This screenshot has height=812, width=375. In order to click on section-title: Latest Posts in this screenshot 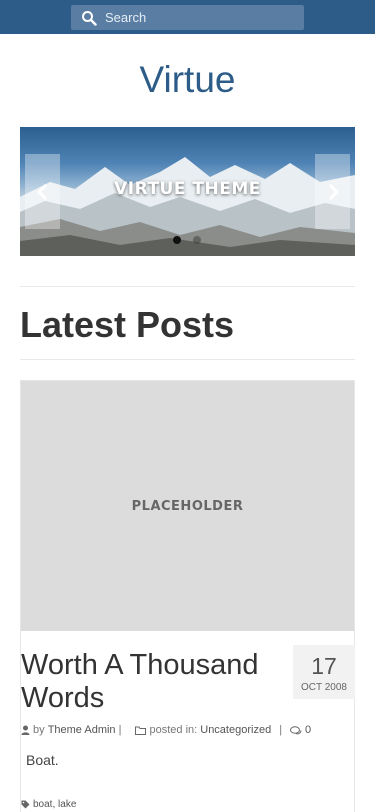, I will do `click(127, 324)`.